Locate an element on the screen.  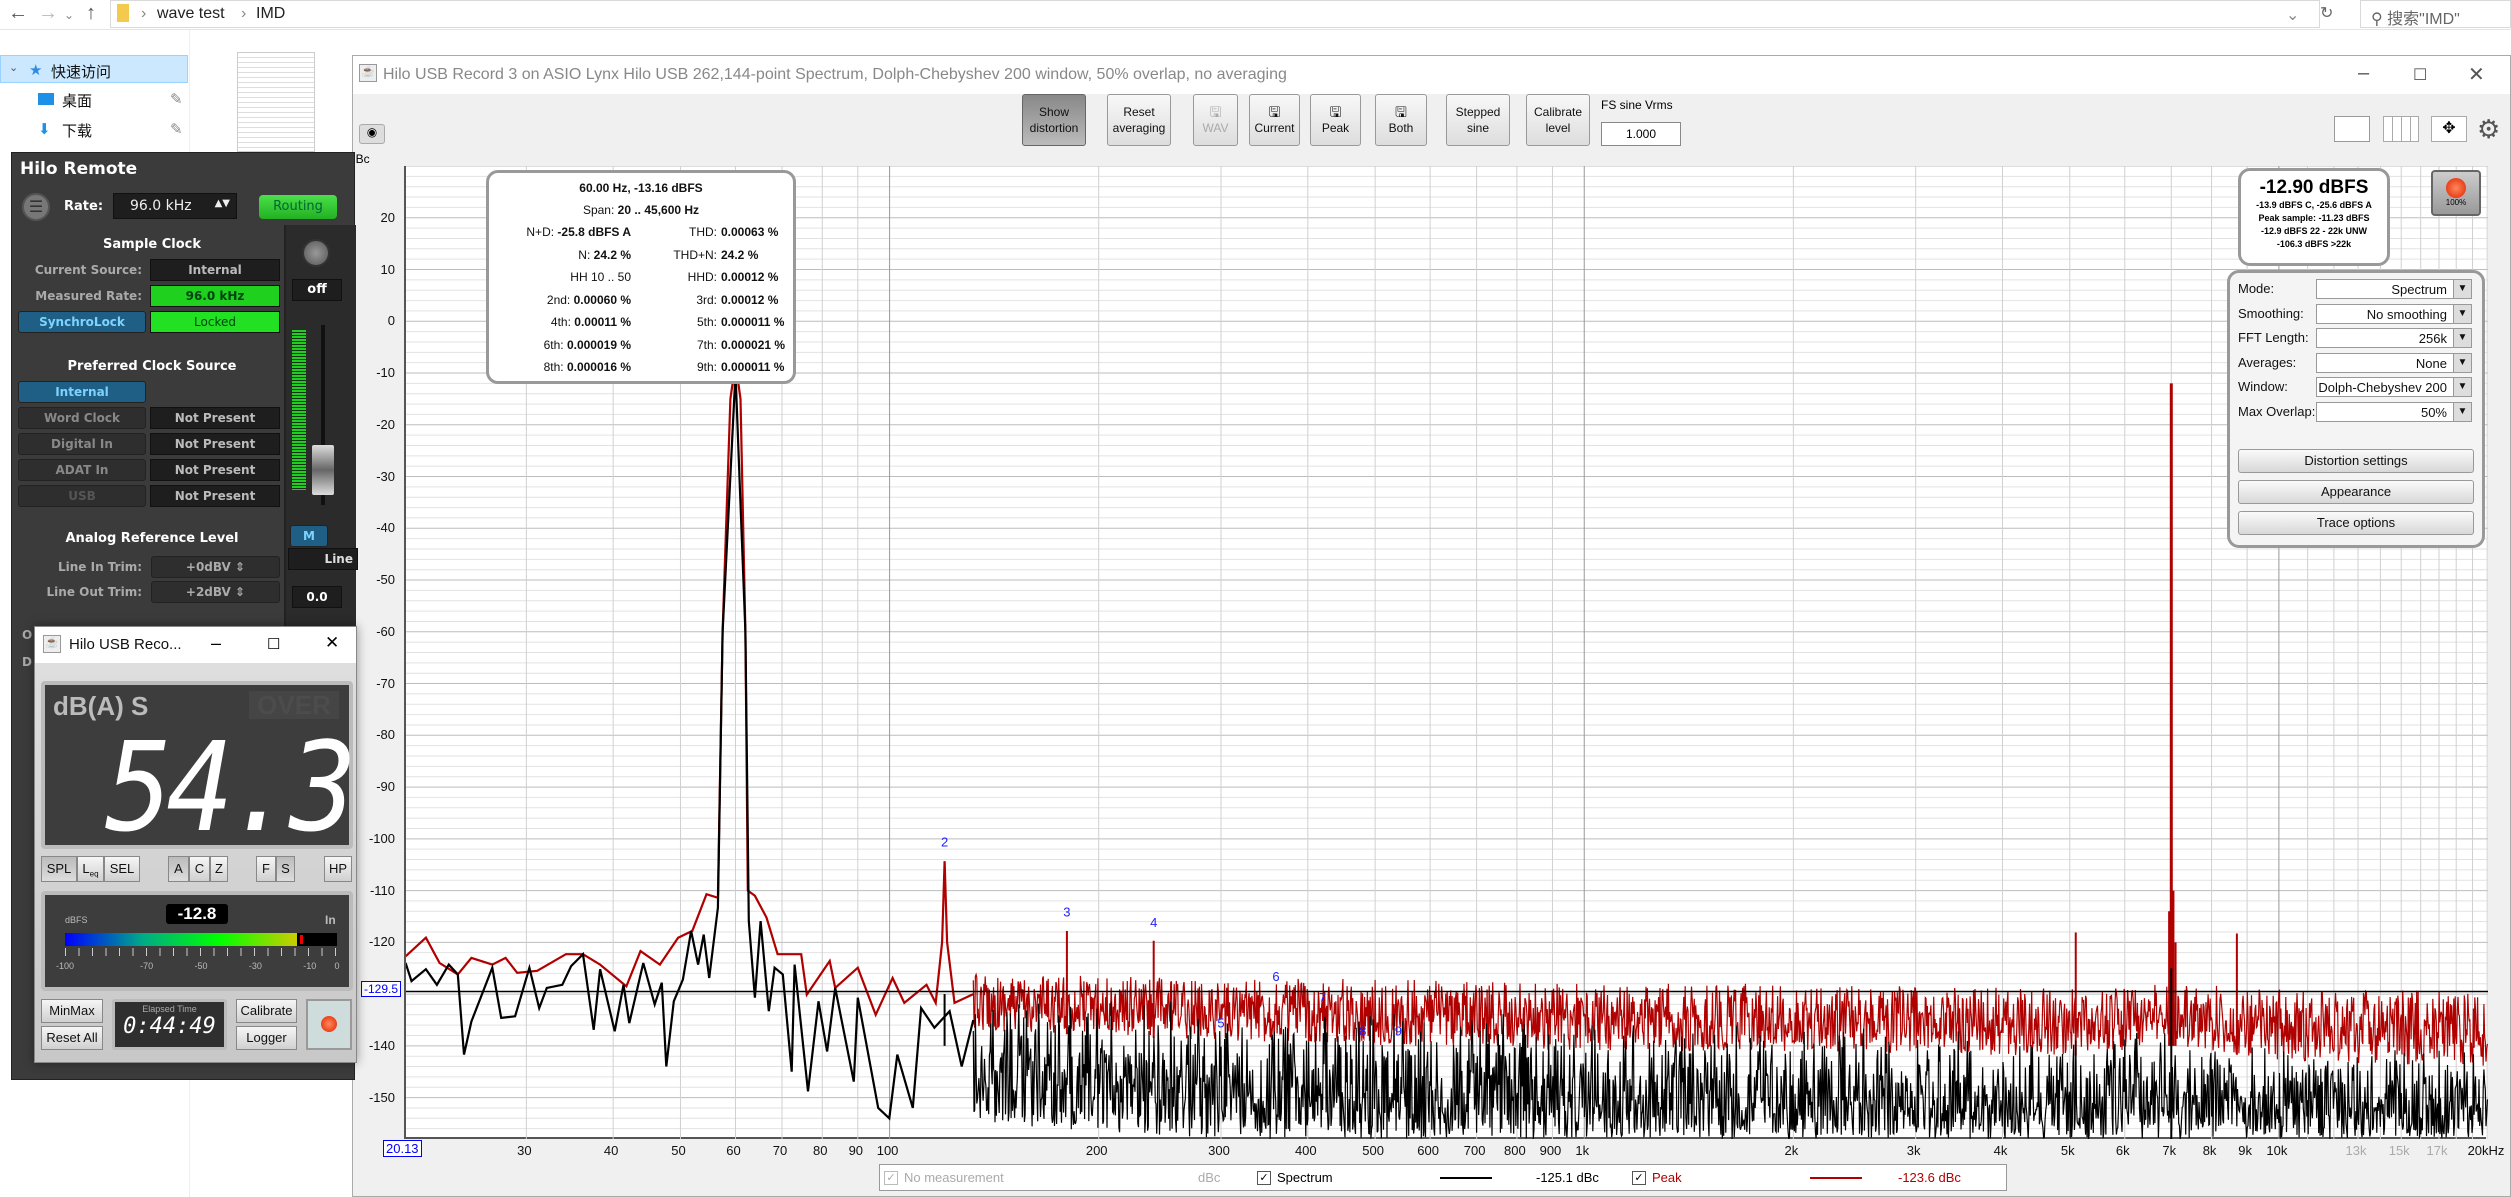
nav-downloads: ⬇ 下载 ✎ is located at coordinates (94, 129).